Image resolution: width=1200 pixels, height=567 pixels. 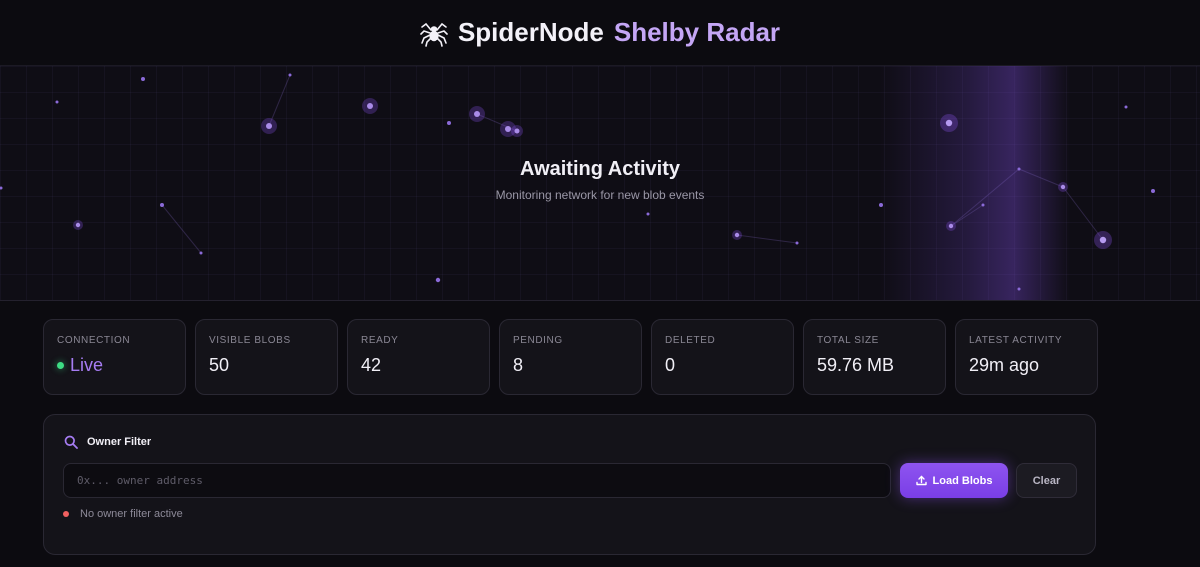 What do you see at coordinates (266, 357) in the screenshot?
I see `stat-card-visible-blobs: Visible Blobs 50` at bounding box center [266, 357].